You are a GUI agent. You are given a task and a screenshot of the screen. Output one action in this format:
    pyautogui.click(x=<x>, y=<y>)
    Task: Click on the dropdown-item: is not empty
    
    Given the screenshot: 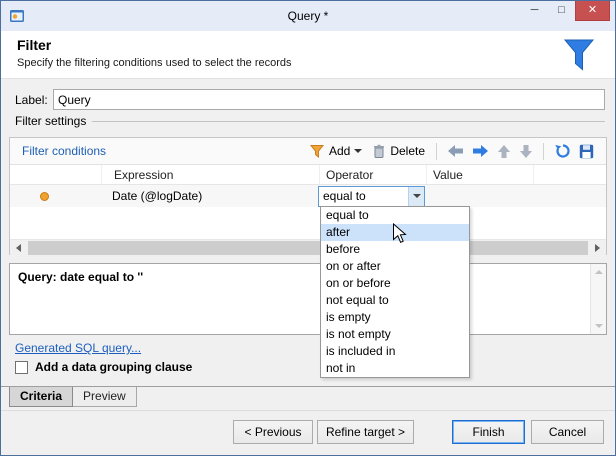 What is the action you would take?
    pyautogui.click(x=395, y=334)
    